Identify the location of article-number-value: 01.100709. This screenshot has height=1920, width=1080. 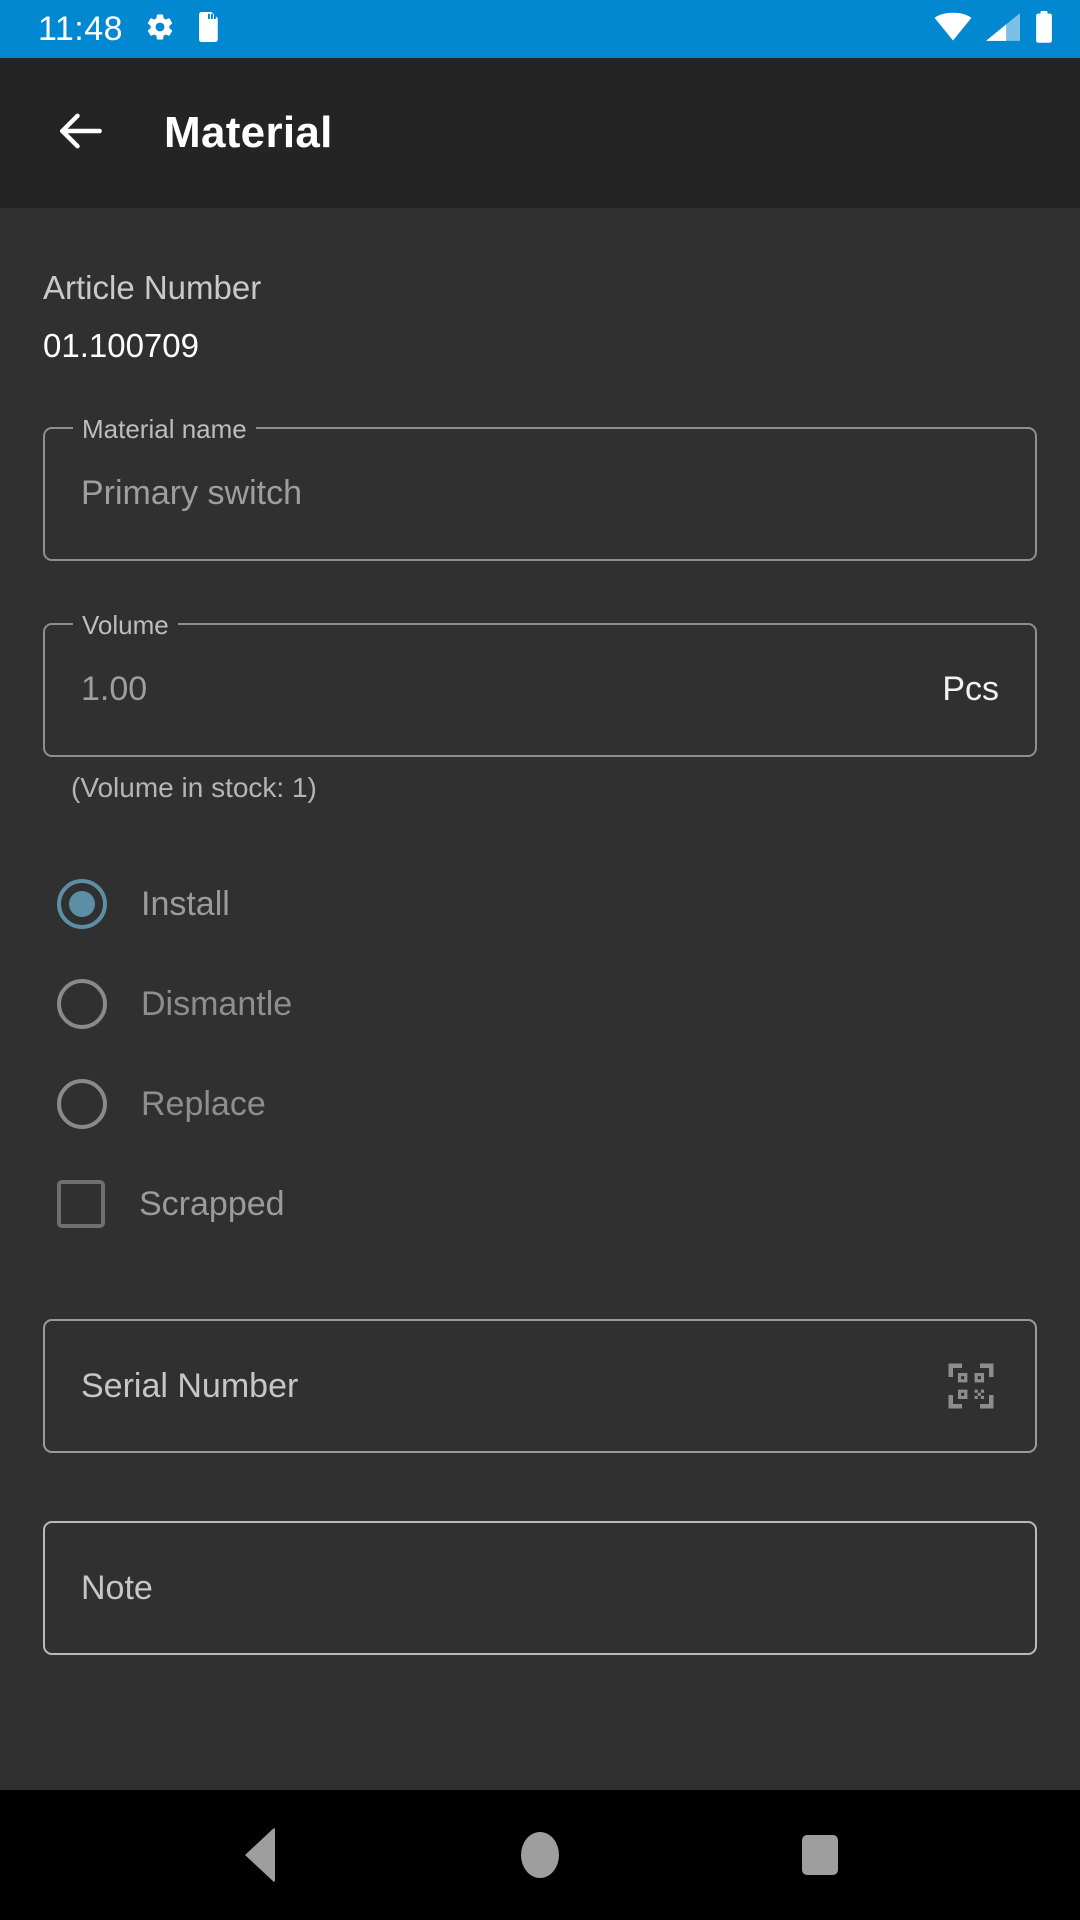
(121, 346).